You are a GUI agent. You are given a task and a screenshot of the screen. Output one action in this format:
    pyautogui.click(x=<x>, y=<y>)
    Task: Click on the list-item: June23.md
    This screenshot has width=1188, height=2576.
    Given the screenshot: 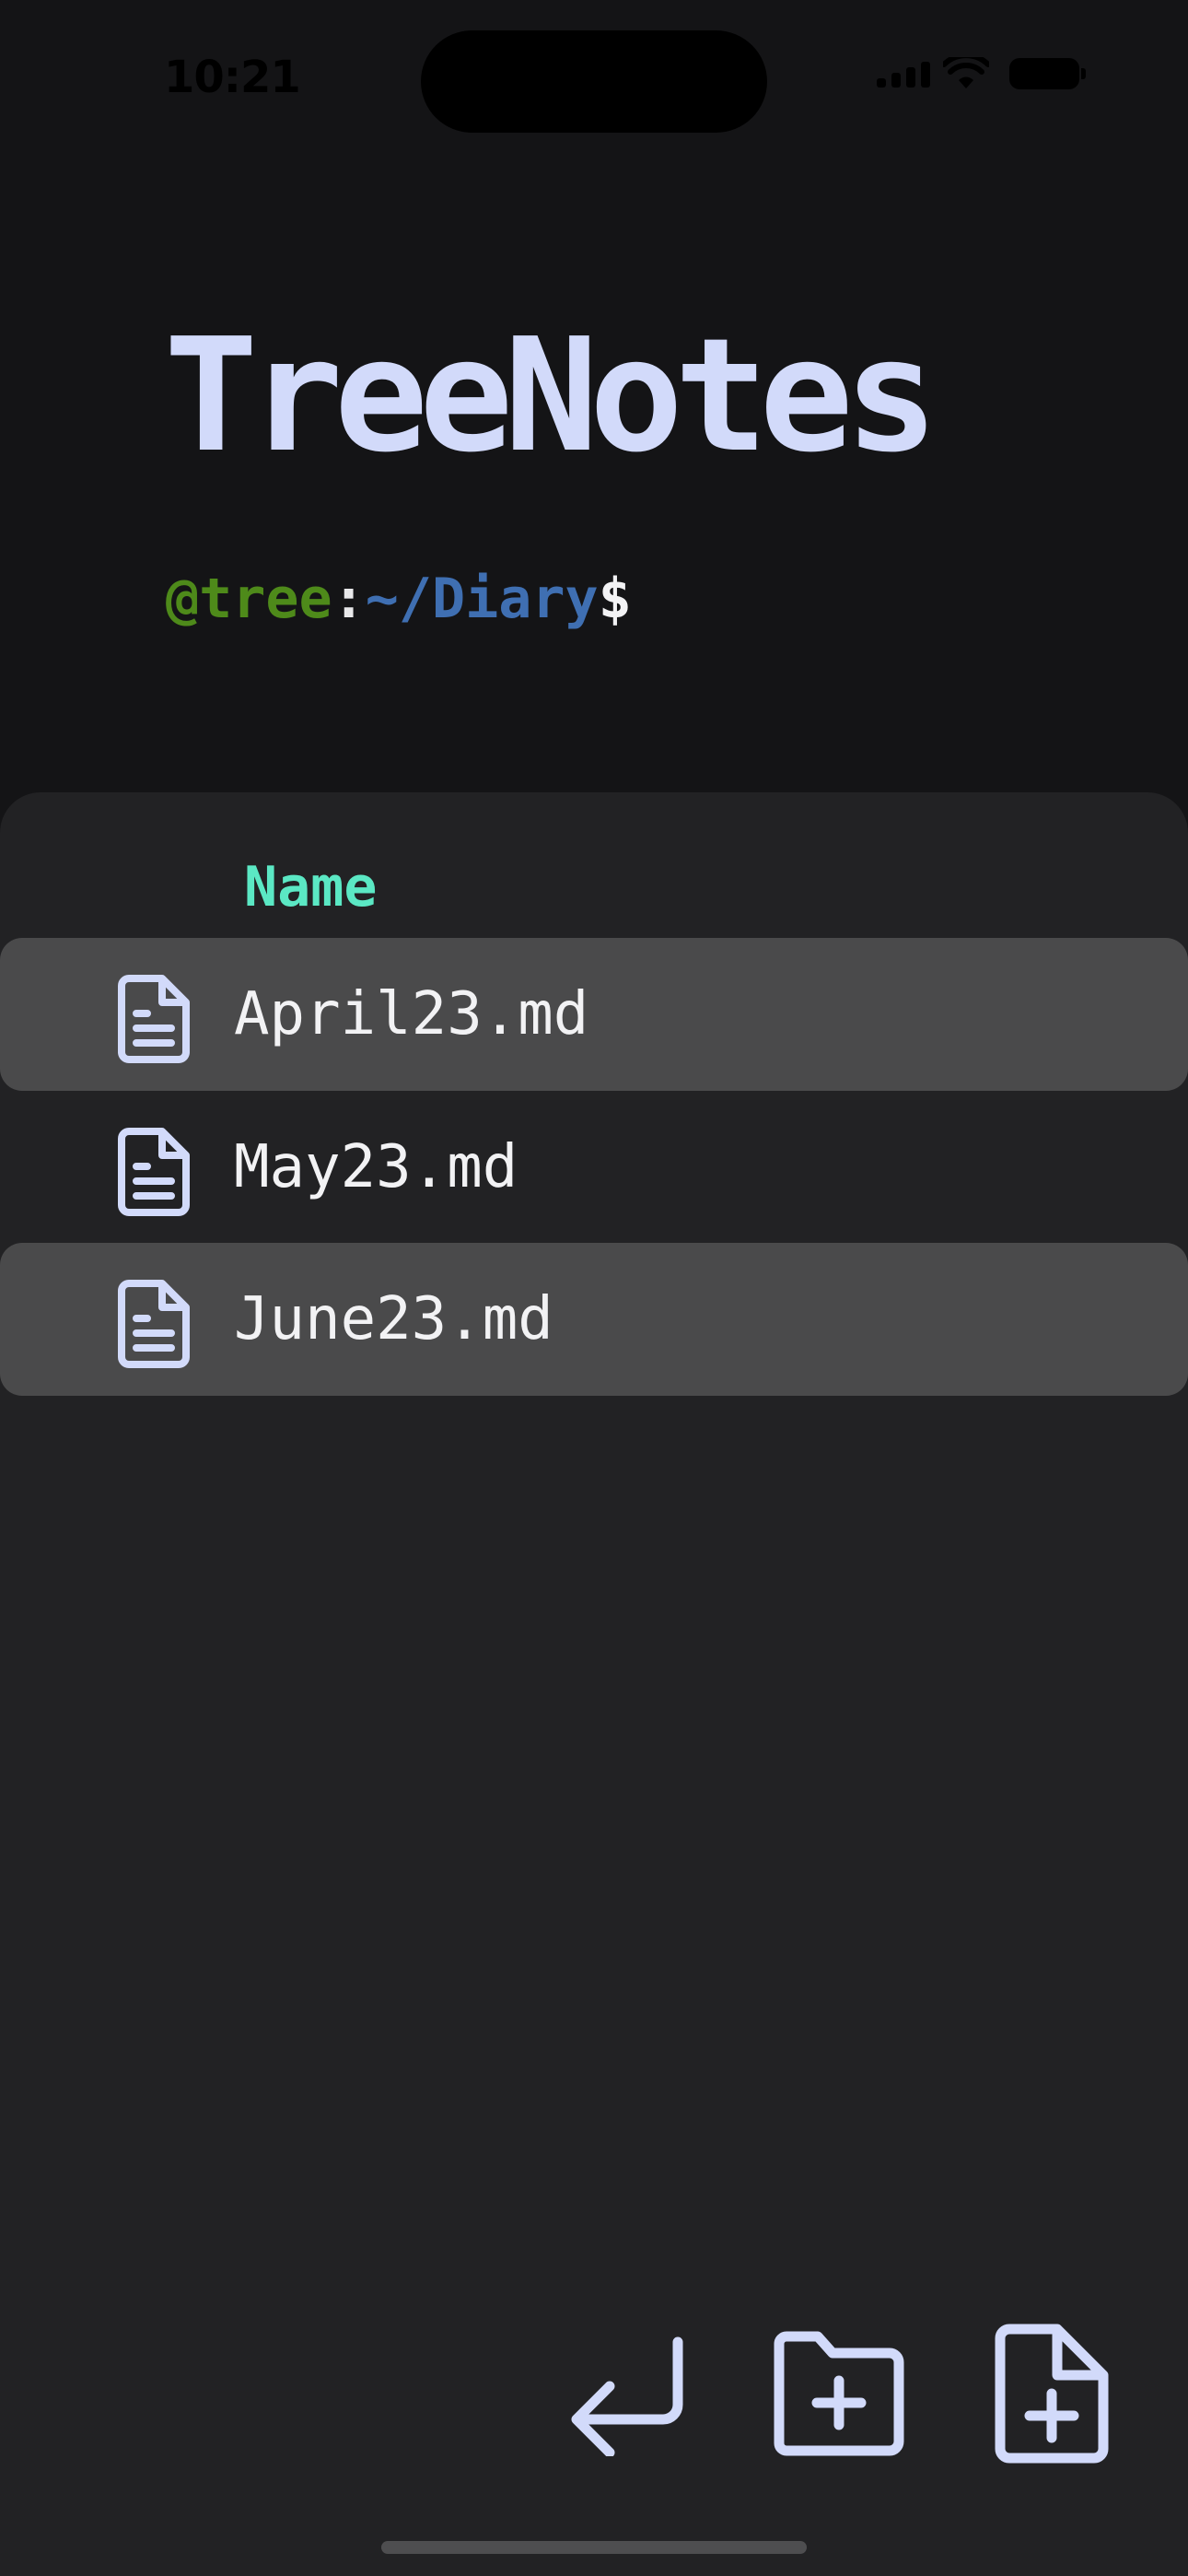 What is the action you would take?
    pyautogui.click(x=594, y=1319)
    